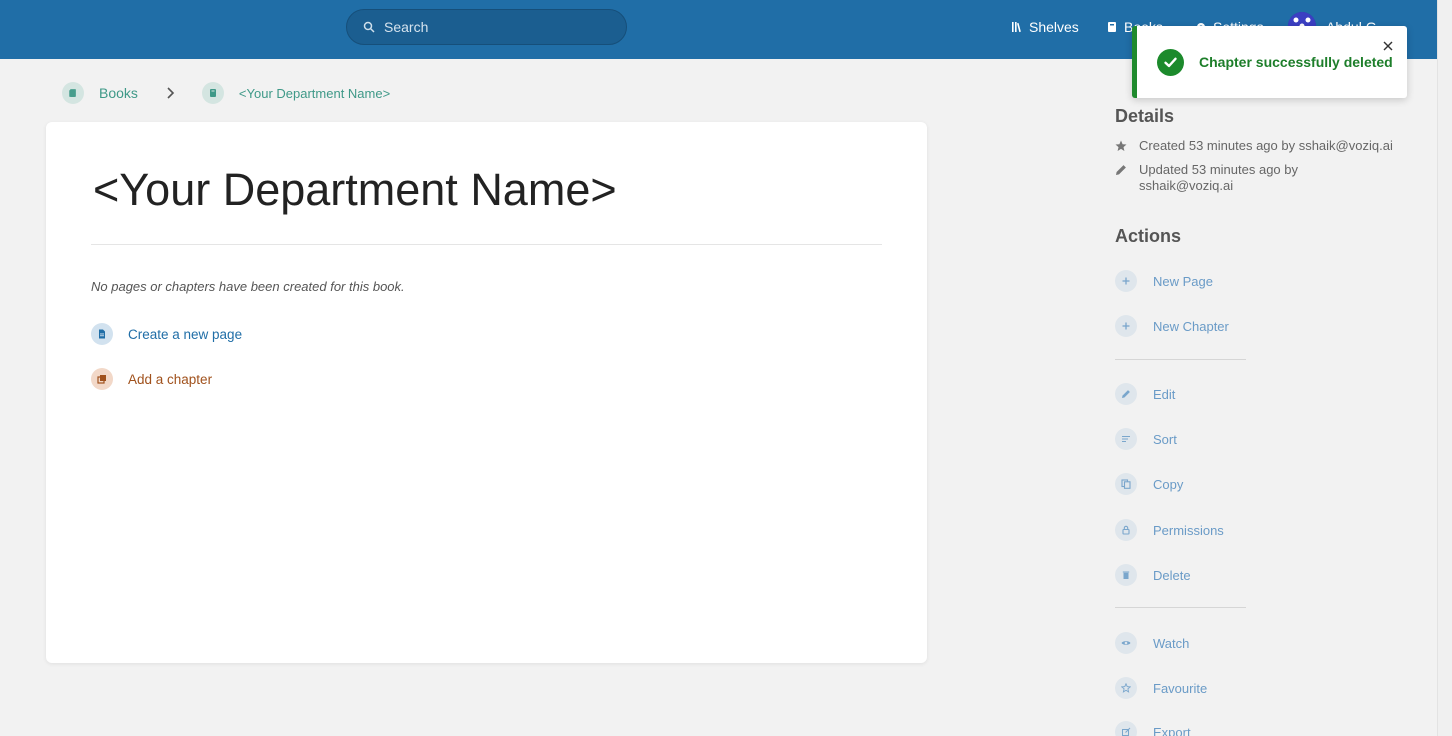 The height and width of the screenshot is (736, 1452). I want to click on nav-shelves-link: Shelves, so click(1045, 27).